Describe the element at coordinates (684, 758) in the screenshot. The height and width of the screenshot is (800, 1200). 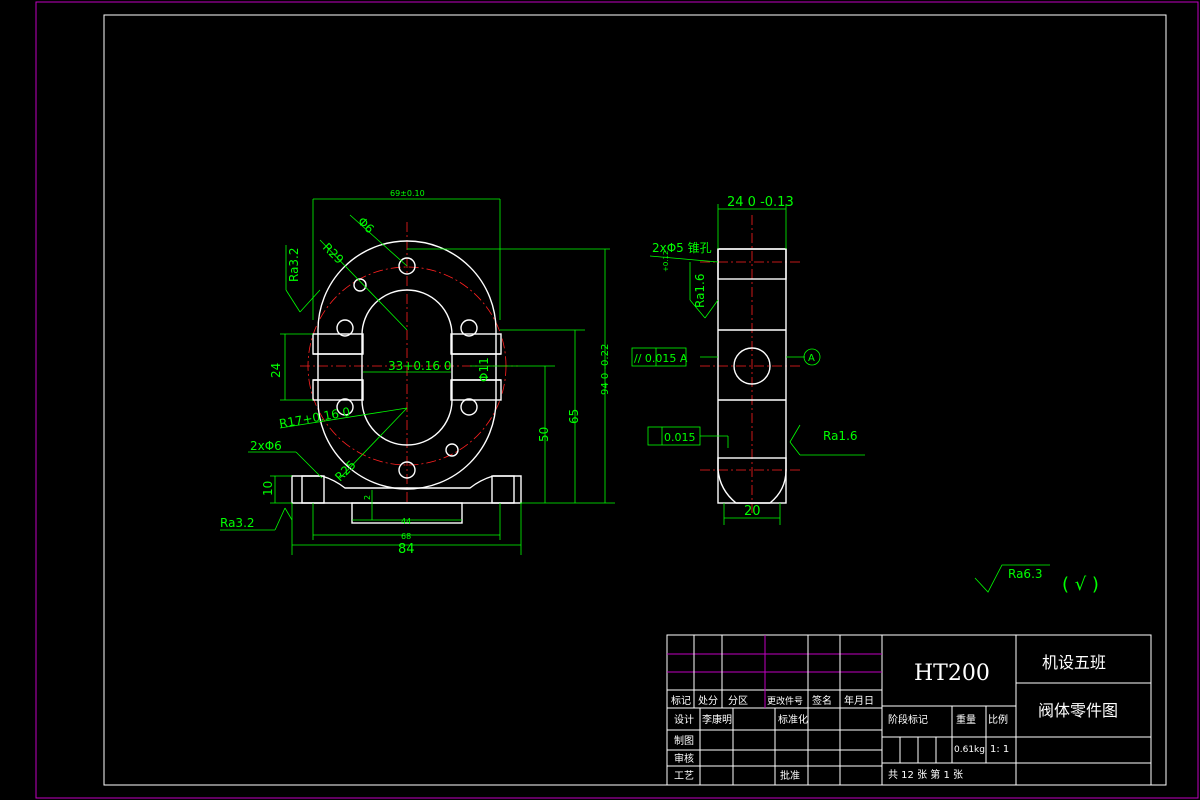
I see `tb-check: 审核` at that location.